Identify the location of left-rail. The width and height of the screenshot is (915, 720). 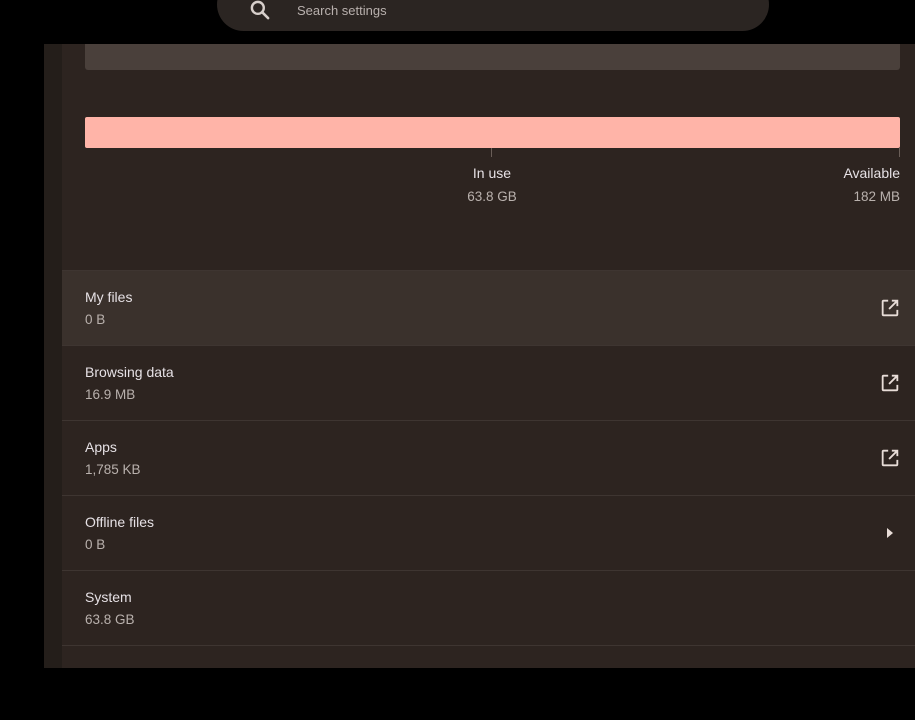
(22, 356).